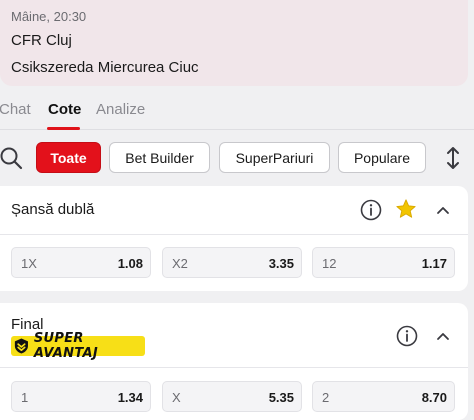  I want to click on odd-value: 3.35, so click(281, 263).